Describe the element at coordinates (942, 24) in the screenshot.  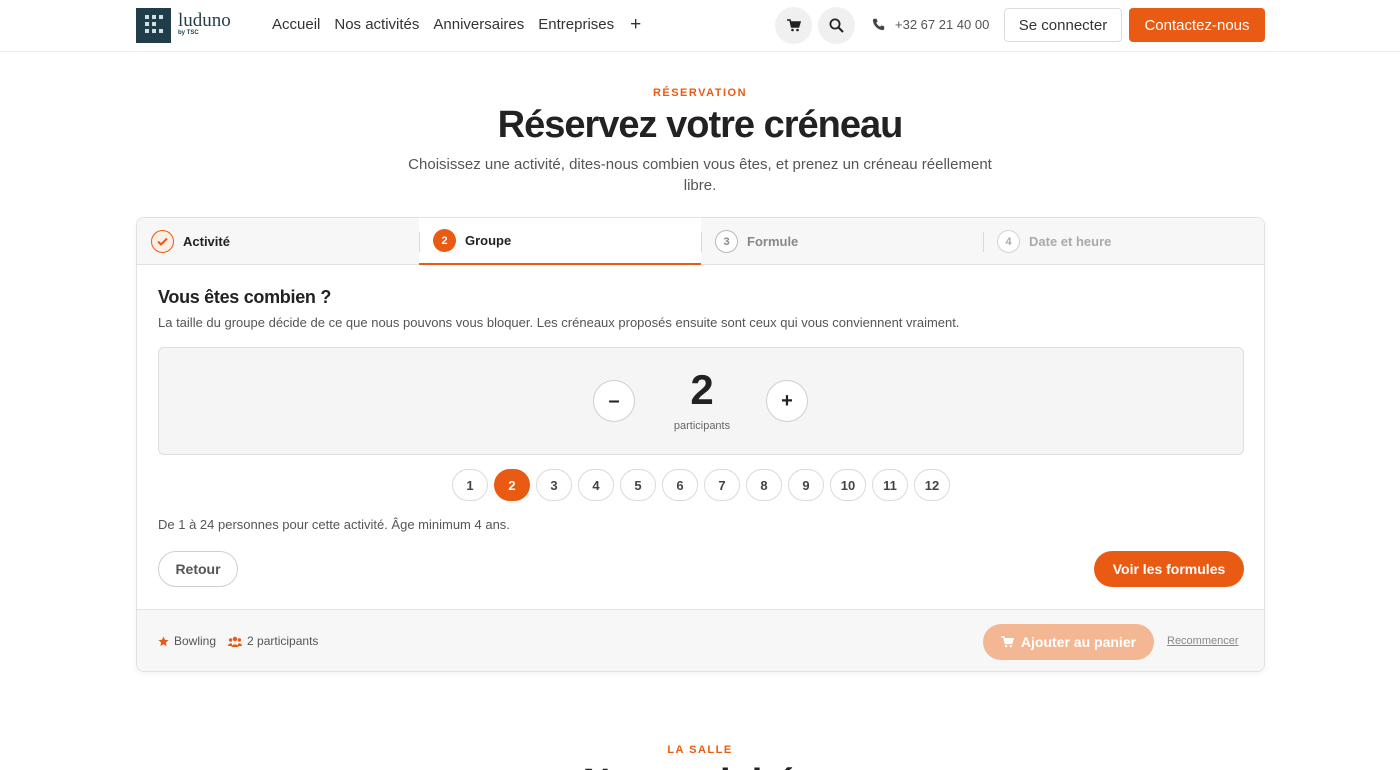
I see `phone-number: +32 67 21 40 00` at that location.